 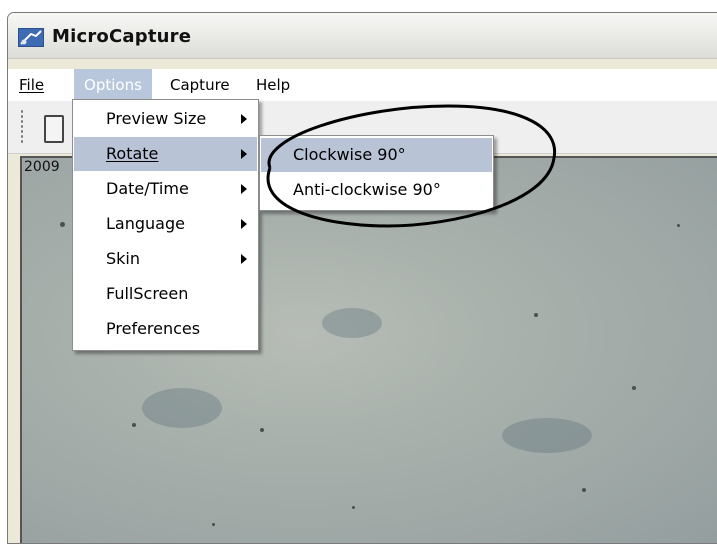 I want to click on menu-capture: Capture, so click(x=205, y=85).